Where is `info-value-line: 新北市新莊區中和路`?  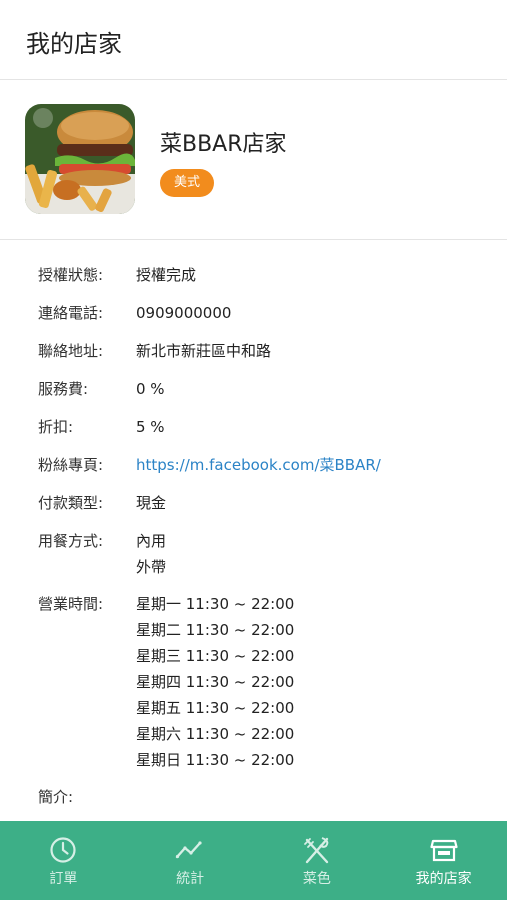 info-value-line: 新北市新莊區中和路 is located at coordinates (204, 351).